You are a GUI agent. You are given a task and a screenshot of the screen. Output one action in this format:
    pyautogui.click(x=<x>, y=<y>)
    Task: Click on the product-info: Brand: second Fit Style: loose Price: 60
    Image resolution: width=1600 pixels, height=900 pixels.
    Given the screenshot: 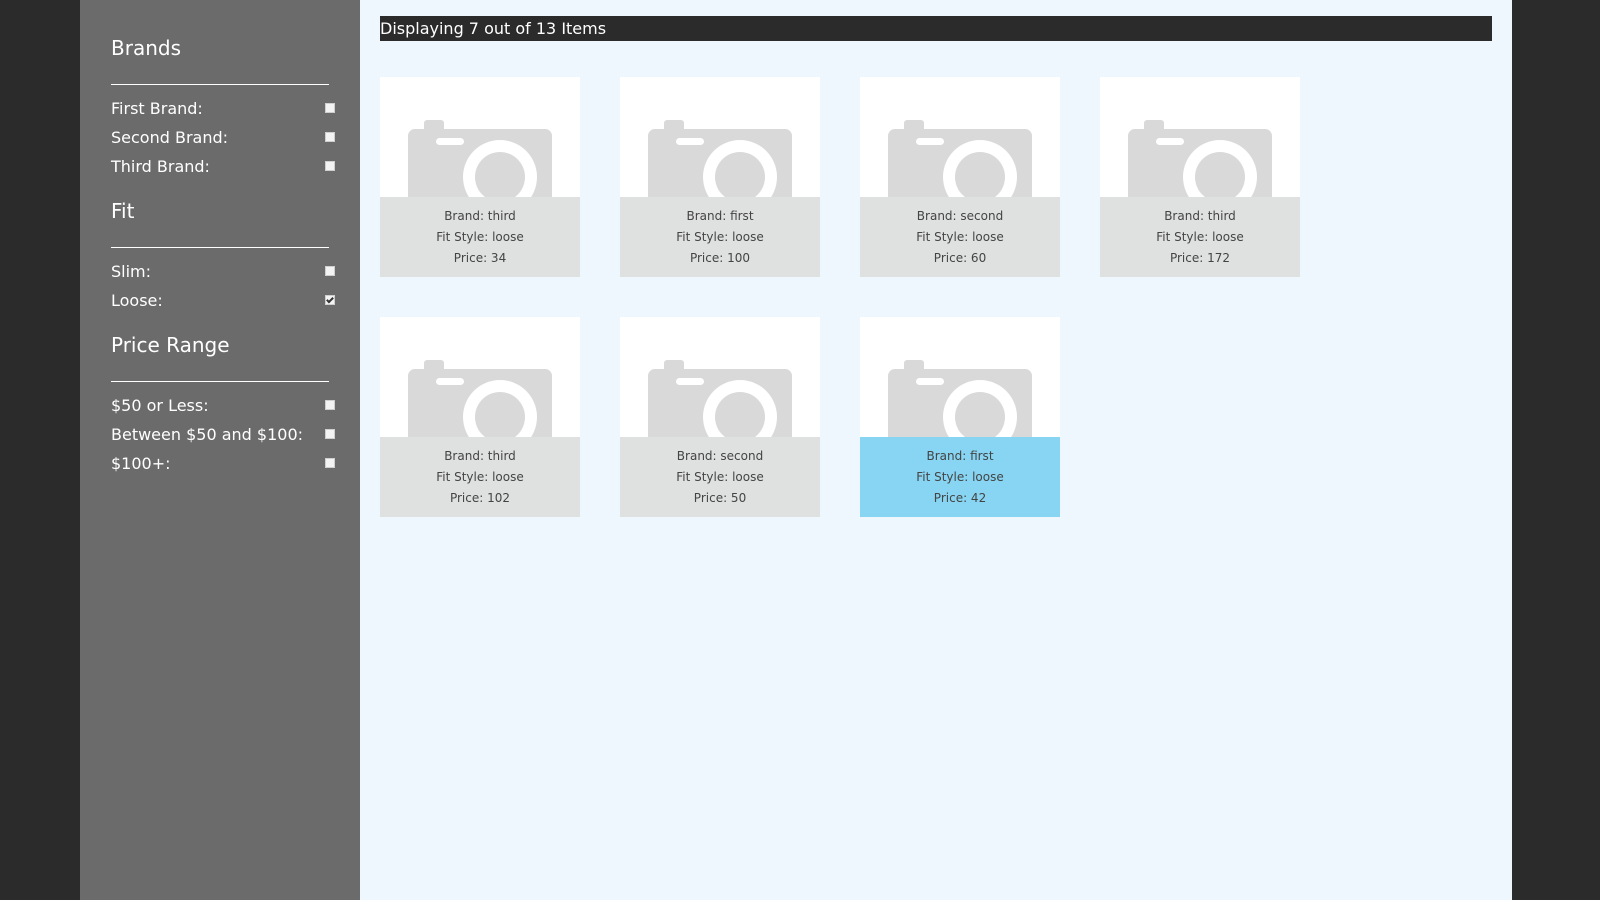 What is the action you would take?
    pyautogui.click(x=960, y=237)
    